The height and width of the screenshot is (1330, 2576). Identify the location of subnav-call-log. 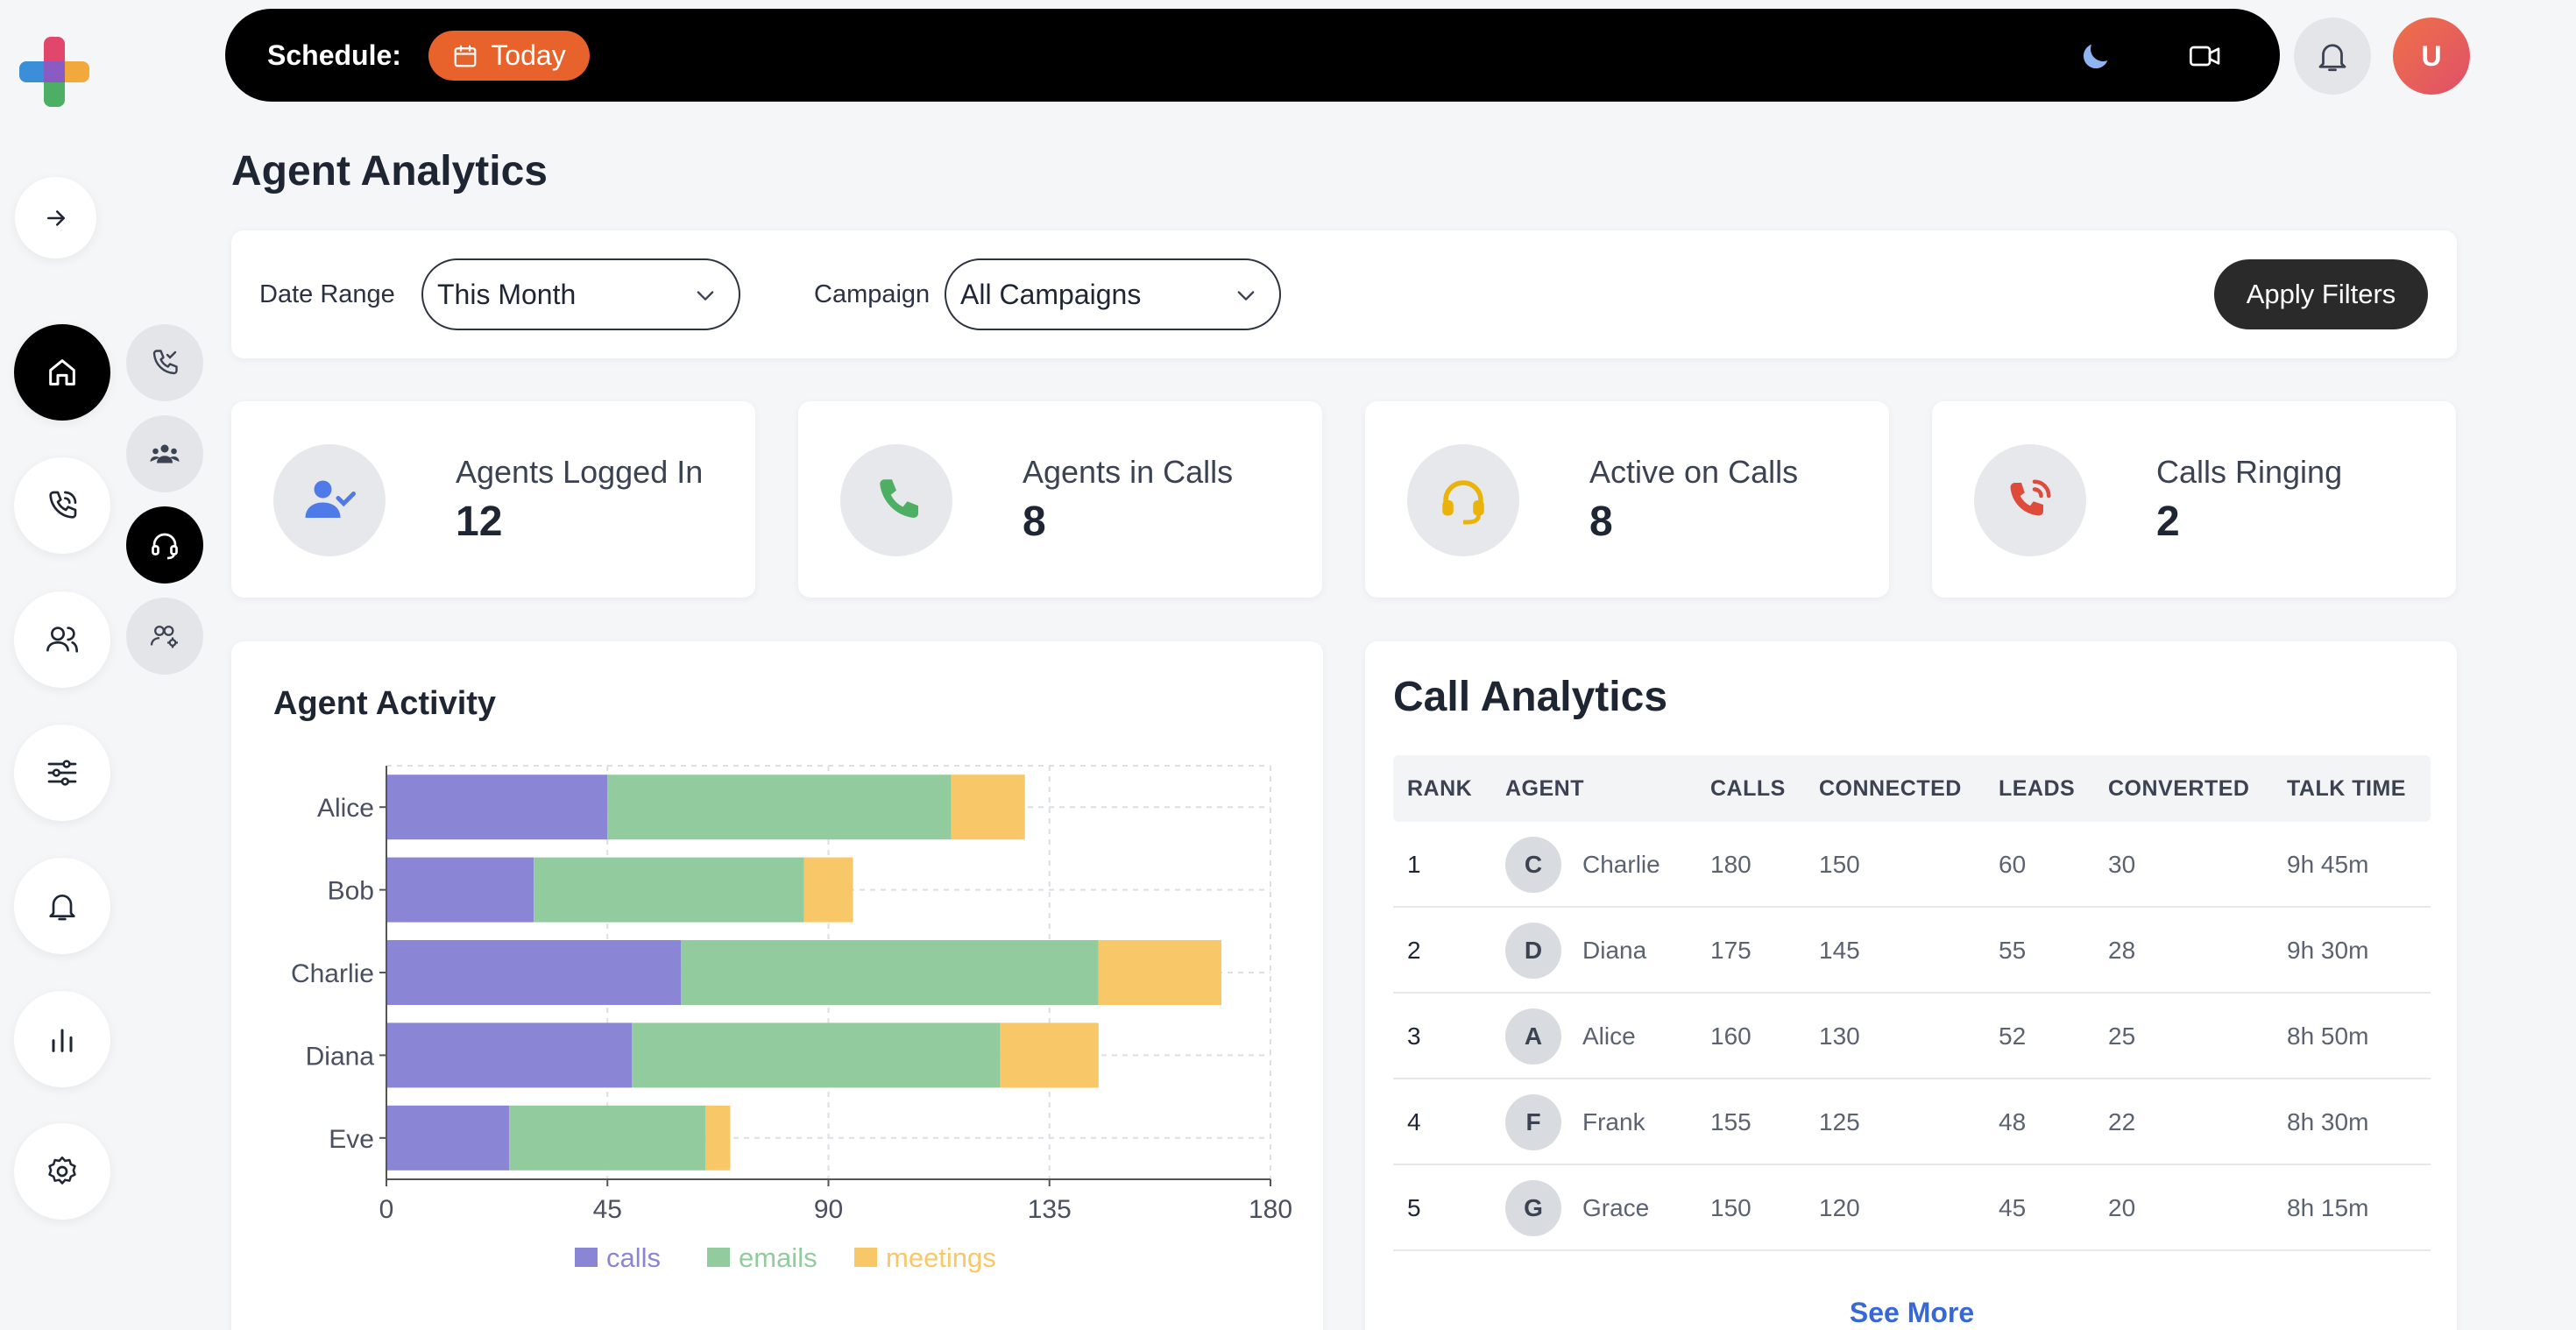
(164, 362).